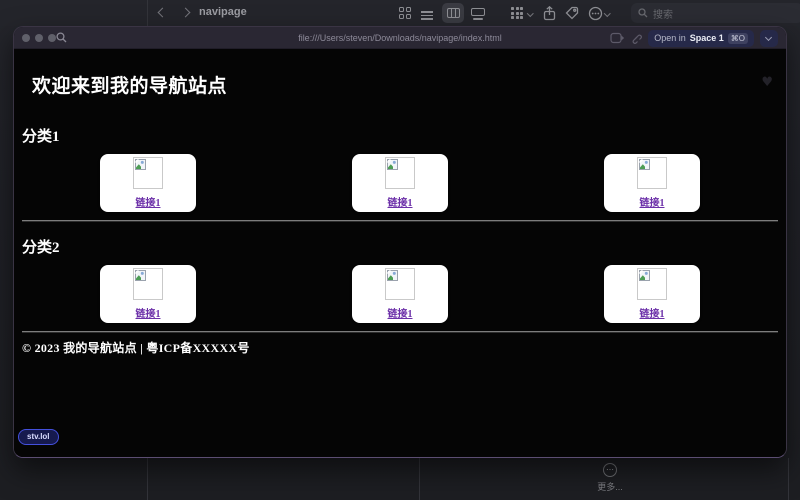 The width and height of the screenshot is (800, 500). Describe the element at coordinates (223, 12) in the screenshot. I see `window-title: navipage` at that location.